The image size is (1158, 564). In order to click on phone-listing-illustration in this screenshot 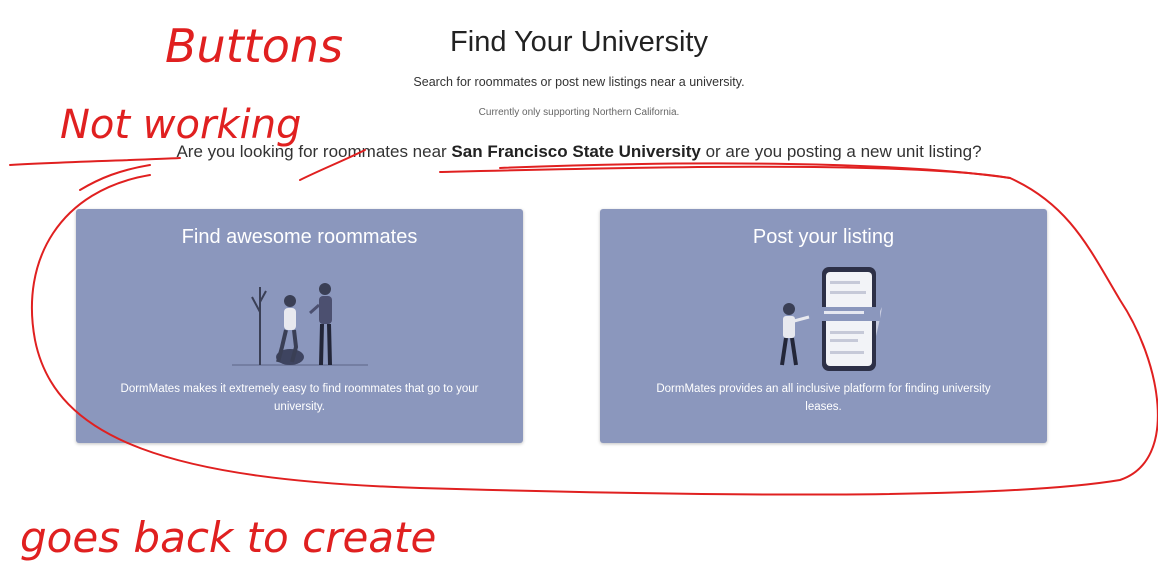, I will do `click(830, 319)`.